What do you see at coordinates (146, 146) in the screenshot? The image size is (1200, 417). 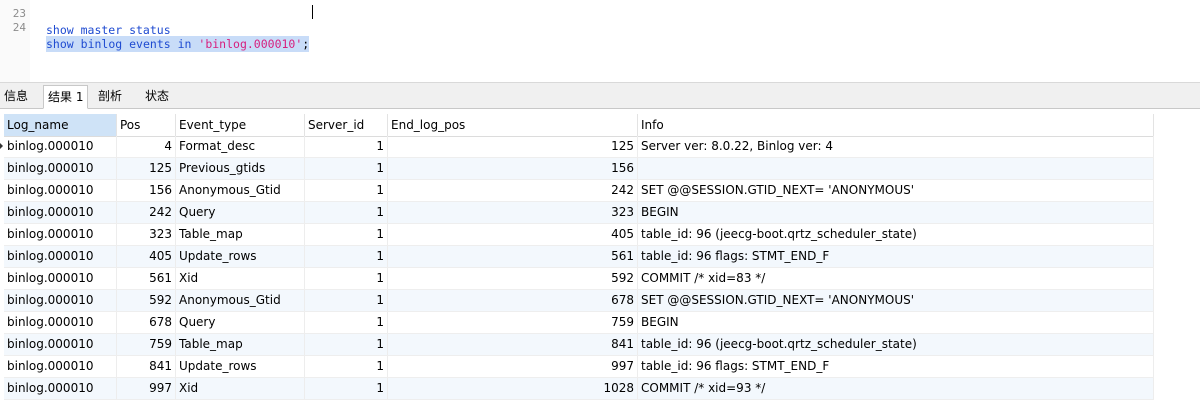 I see `cell-pos: 4` at bounding box center [146, 146].